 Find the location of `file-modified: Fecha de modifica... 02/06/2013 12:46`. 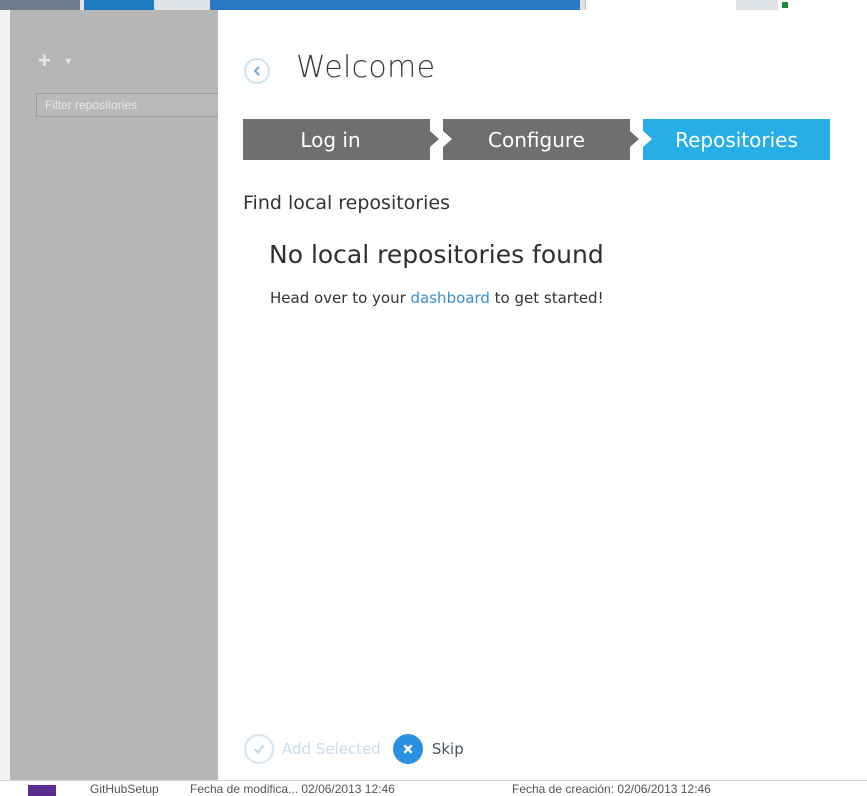

file-modified: Fecha de modifica... 02/06/2013 12:46 is located at coordinates (292, 789).